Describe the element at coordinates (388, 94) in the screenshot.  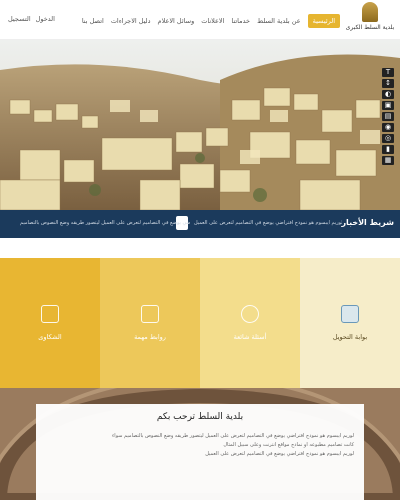
I see `contrast-icon: ◐` at that location.